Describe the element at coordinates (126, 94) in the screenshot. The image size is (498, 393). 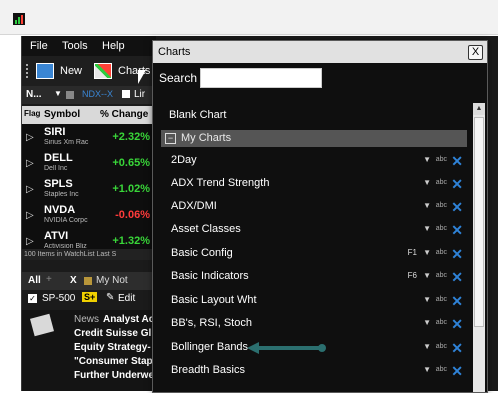
I see `link-checkbox` at that location.